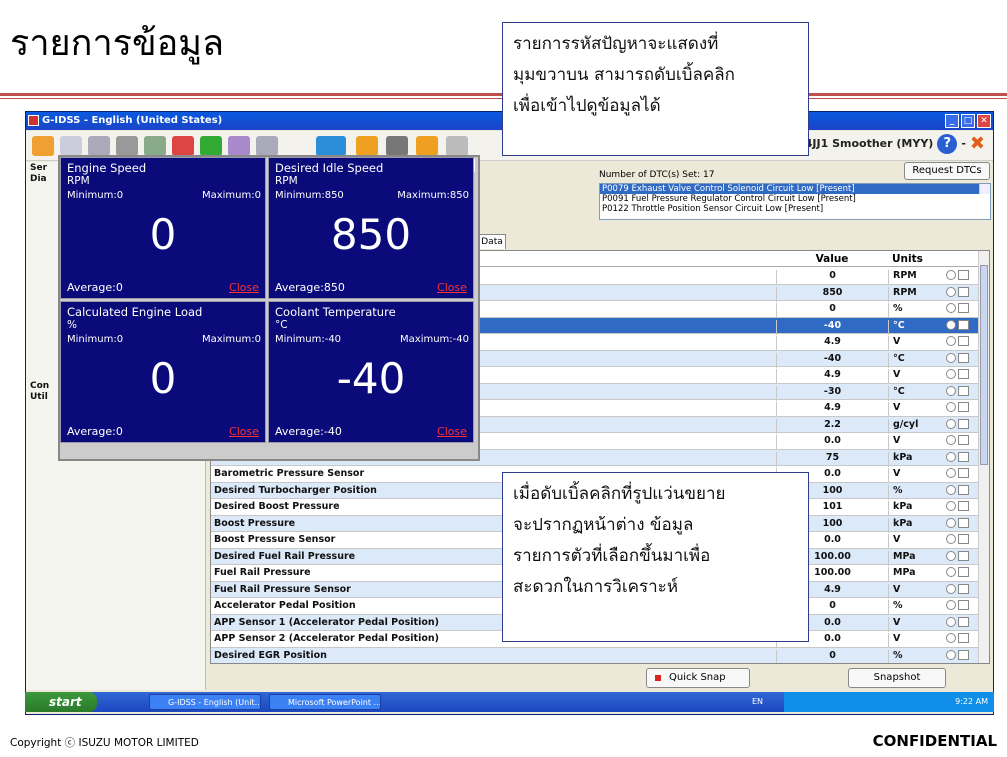 The height and width of the screenshot is (757, 1007). Describe the element at coordinates (457, 146) in the screenshot. I see `connect-icon` at that location.